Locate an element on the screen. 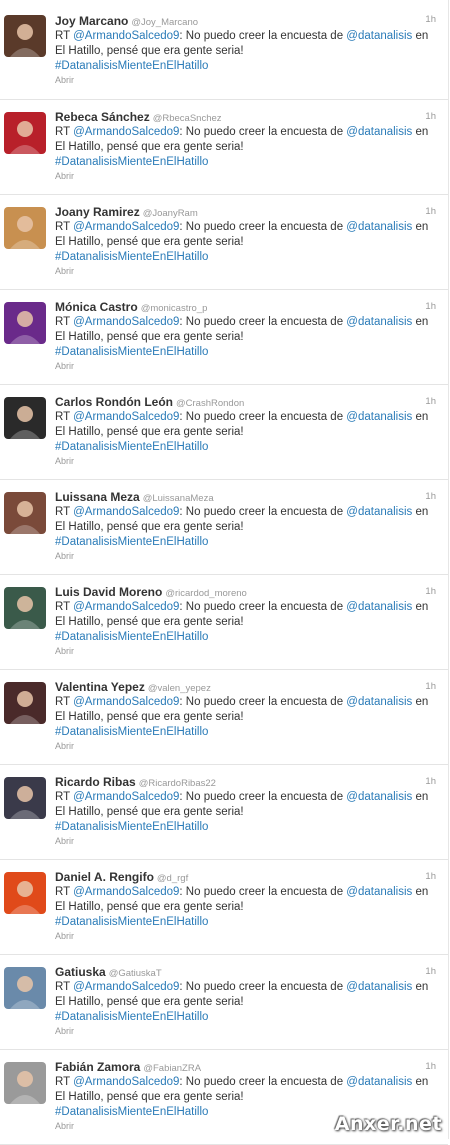 The width and height of the screenshot is (450, 1145). user-handle: @RicardoRibas22 is located at coordinates (177, 783).